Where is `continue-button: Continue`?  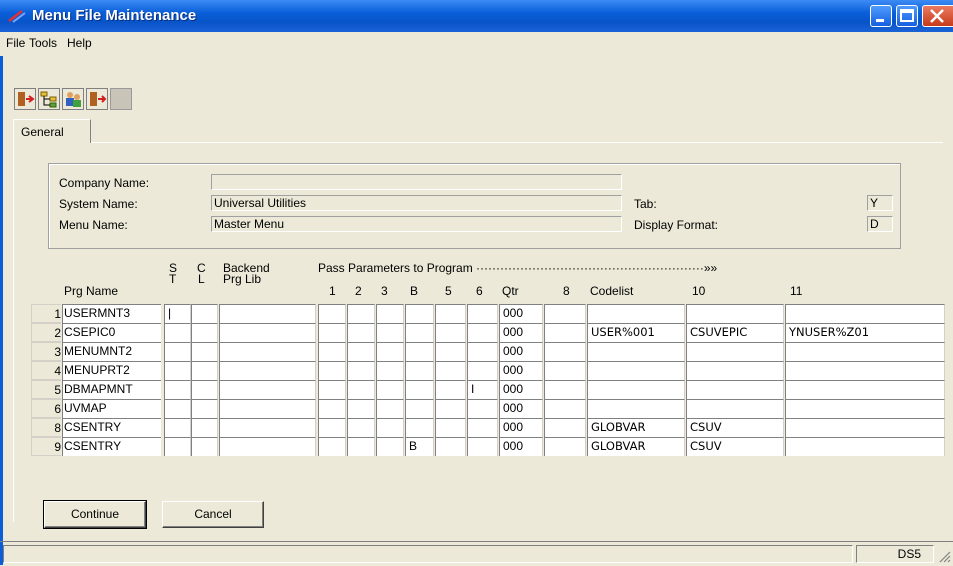
continue-button: Continue is located at coordinates (95, 514).